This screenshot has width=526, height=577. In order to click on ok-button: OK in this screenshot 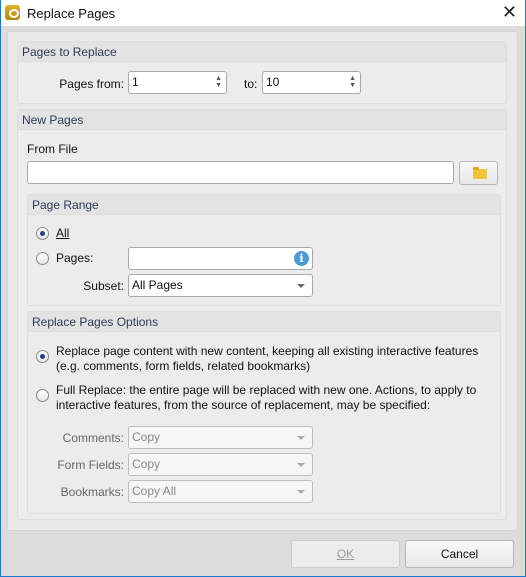, I will do `click(345, 554)`.